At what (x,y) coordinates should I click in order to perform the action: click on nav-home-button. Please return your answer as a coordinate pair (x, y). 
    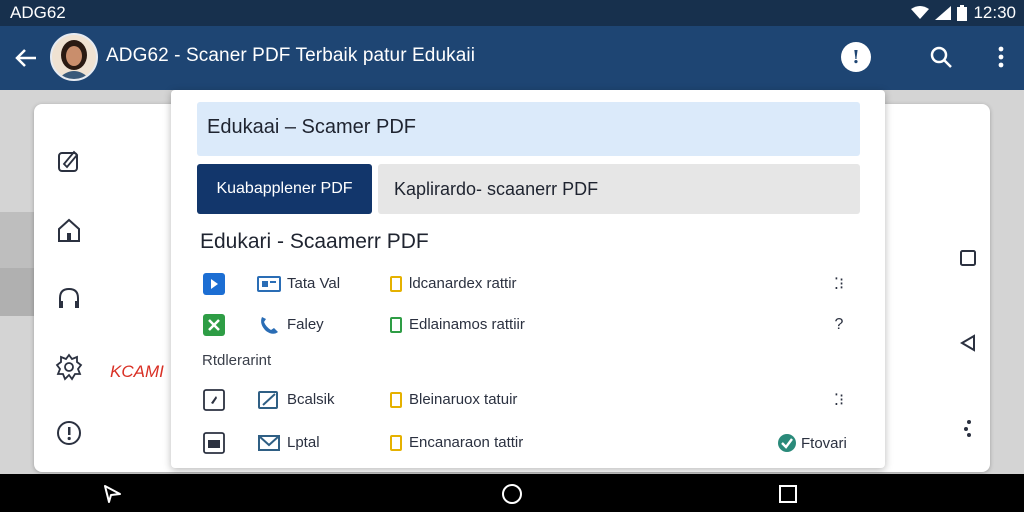
    Looking at the image, I should click on (512, 494).